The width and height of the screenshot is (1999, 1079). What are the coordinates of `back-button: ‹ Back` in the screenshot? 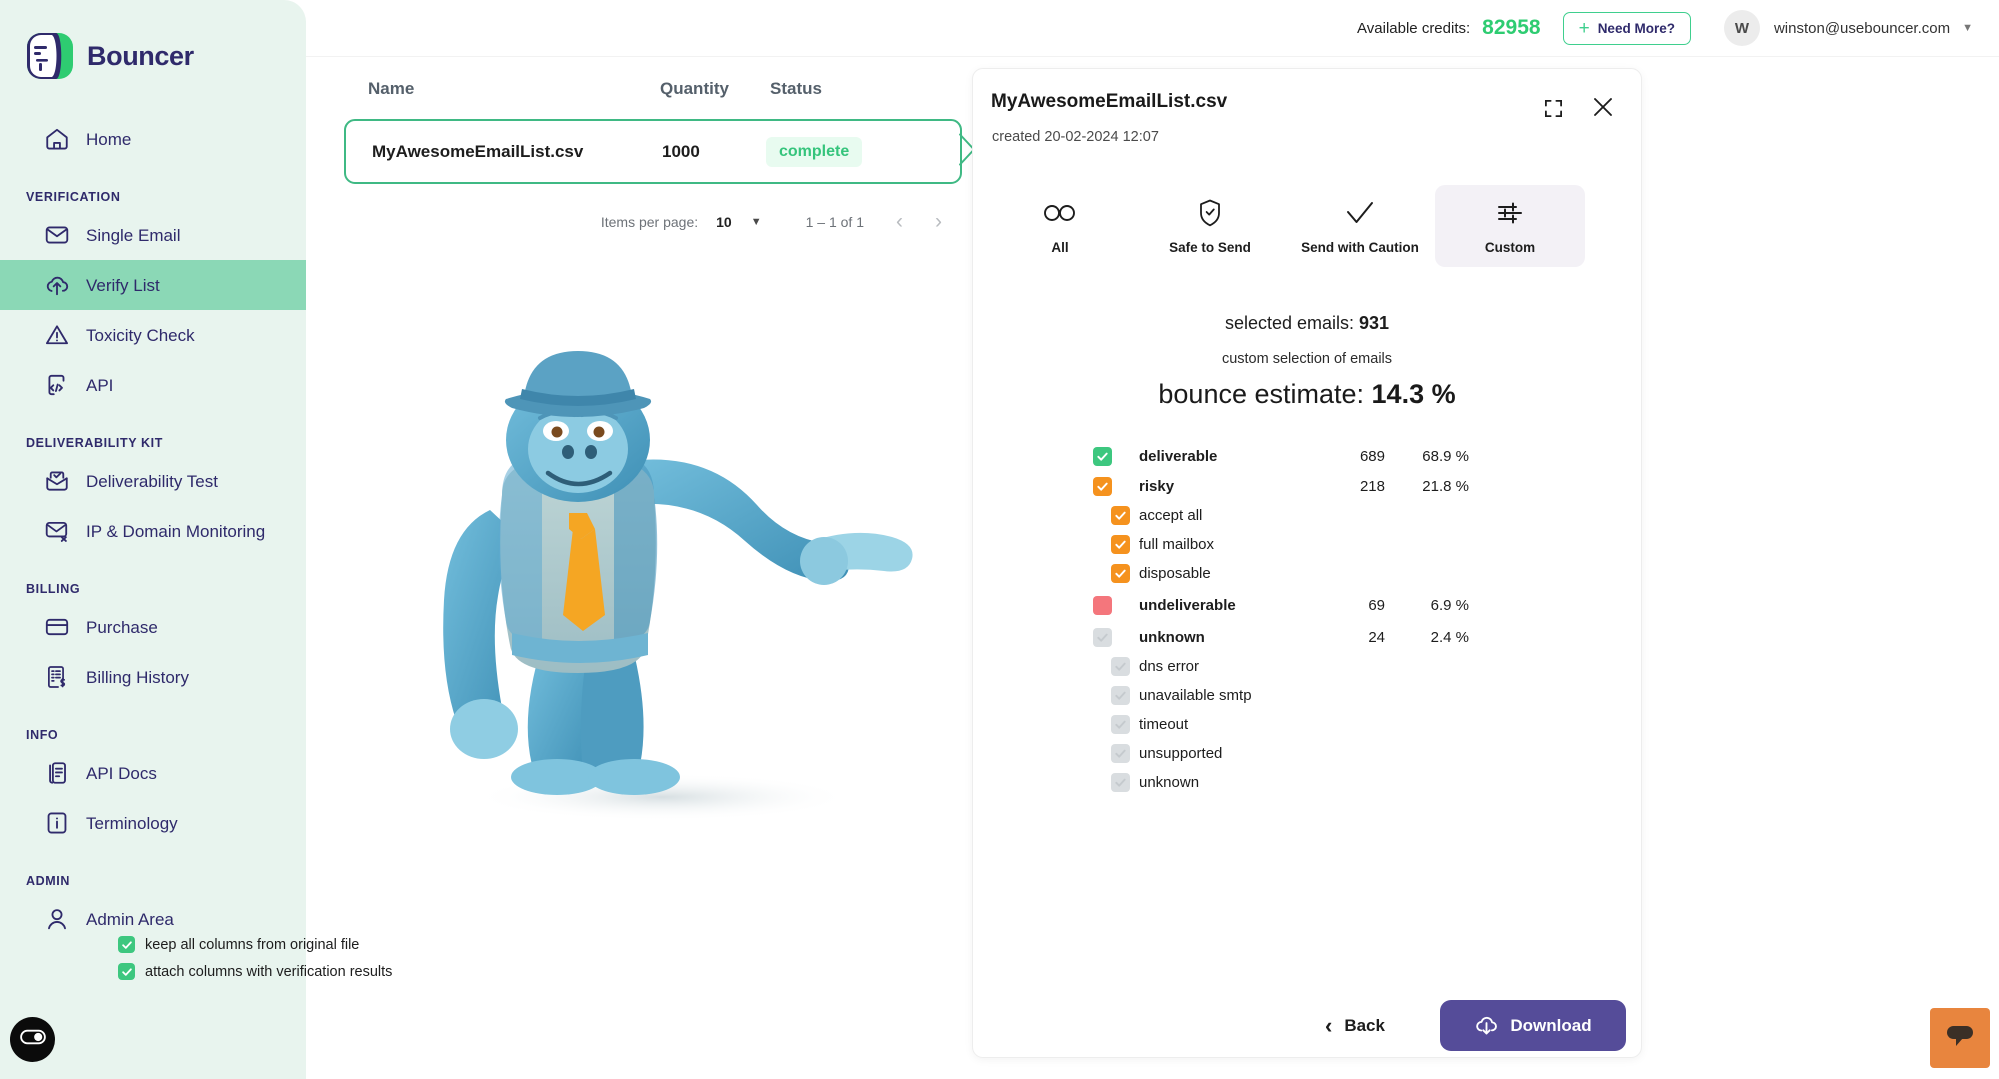 It's located at (1355, 1026).